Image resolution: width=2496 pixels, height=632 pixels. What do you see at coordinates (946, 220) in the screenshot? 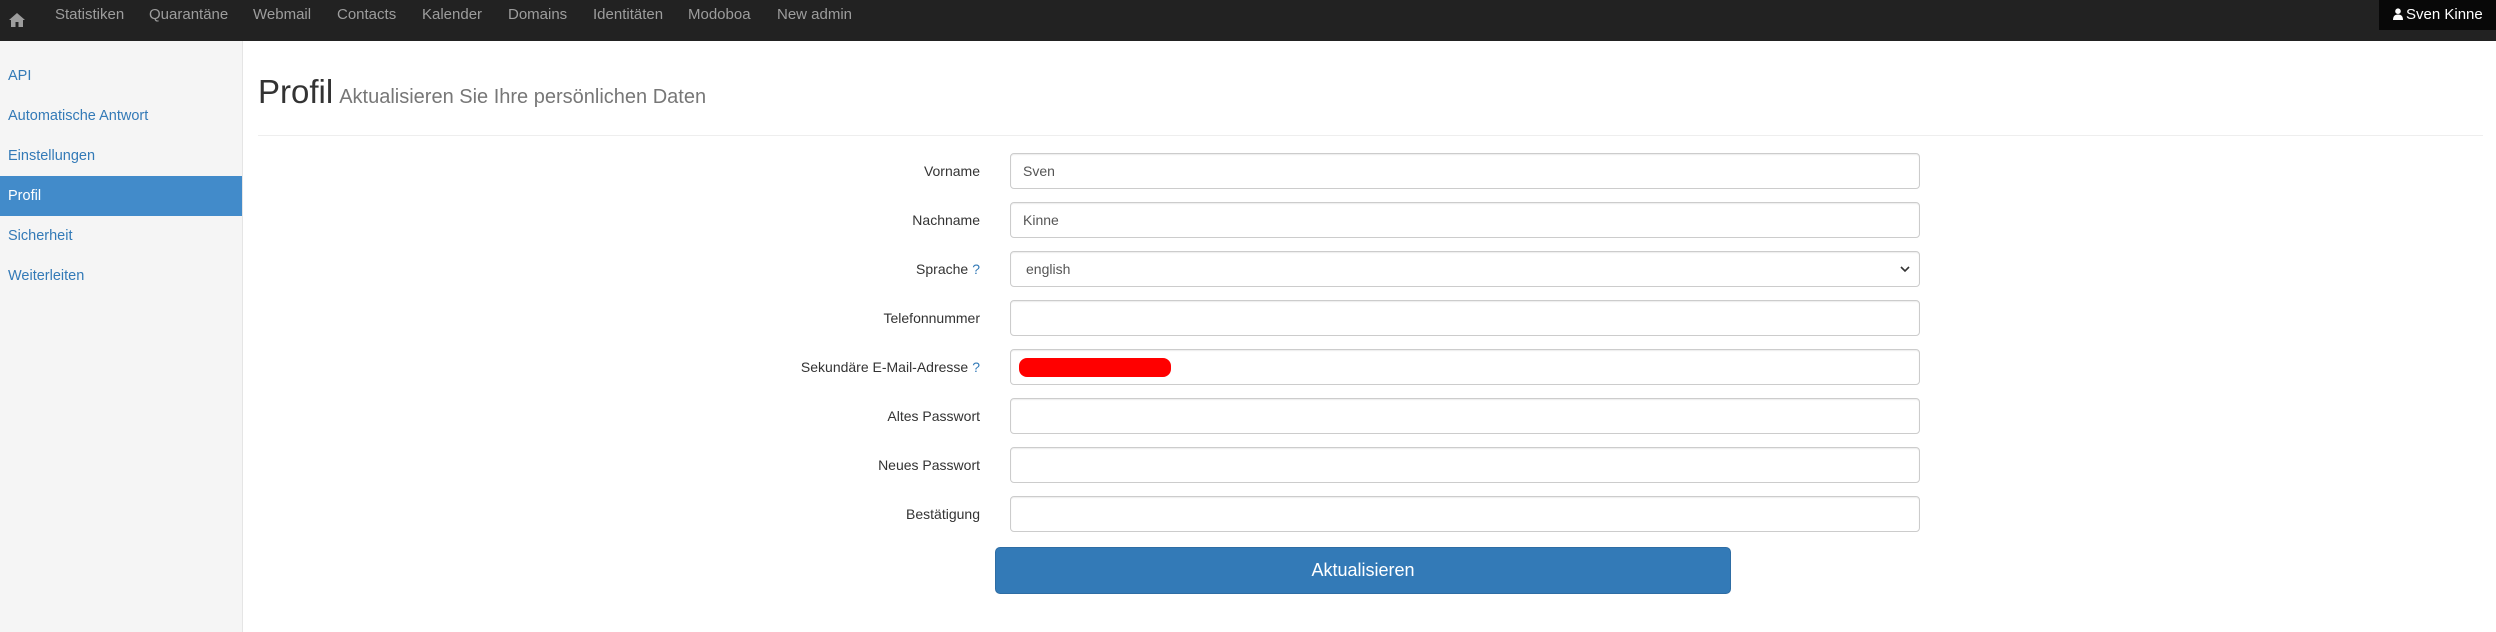
I see `last-name-label: Nachname` at bounding box center [946, 220].